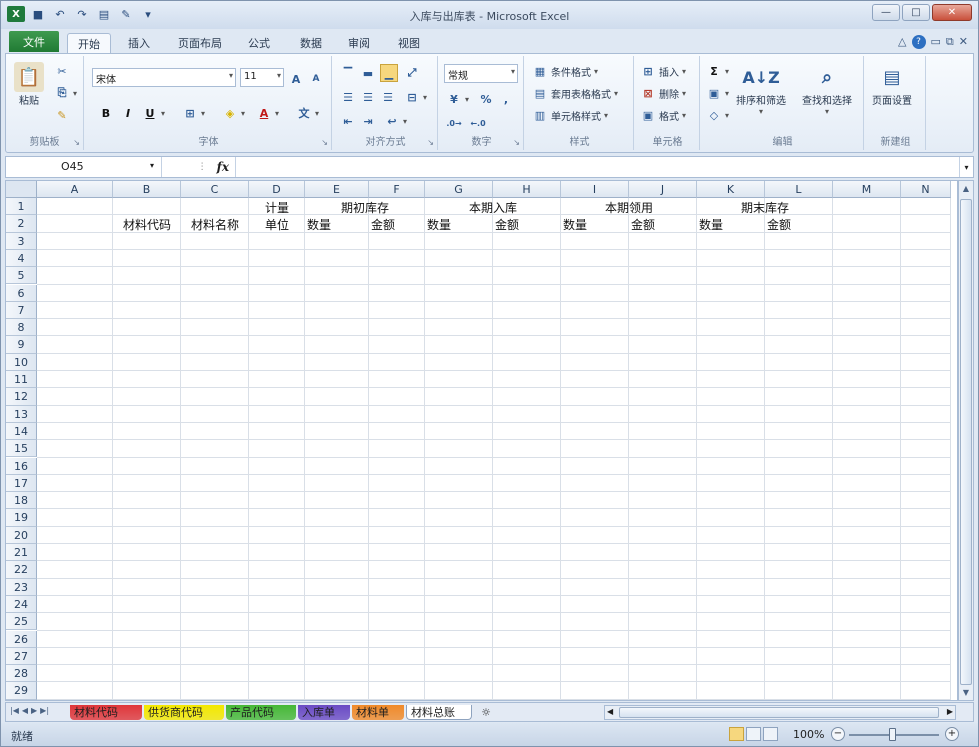 This screenshot has width=979, height=747. Describe the element at coordinates (337, 224) in the screenshot. I see `cell-e2: 数量` at that location.